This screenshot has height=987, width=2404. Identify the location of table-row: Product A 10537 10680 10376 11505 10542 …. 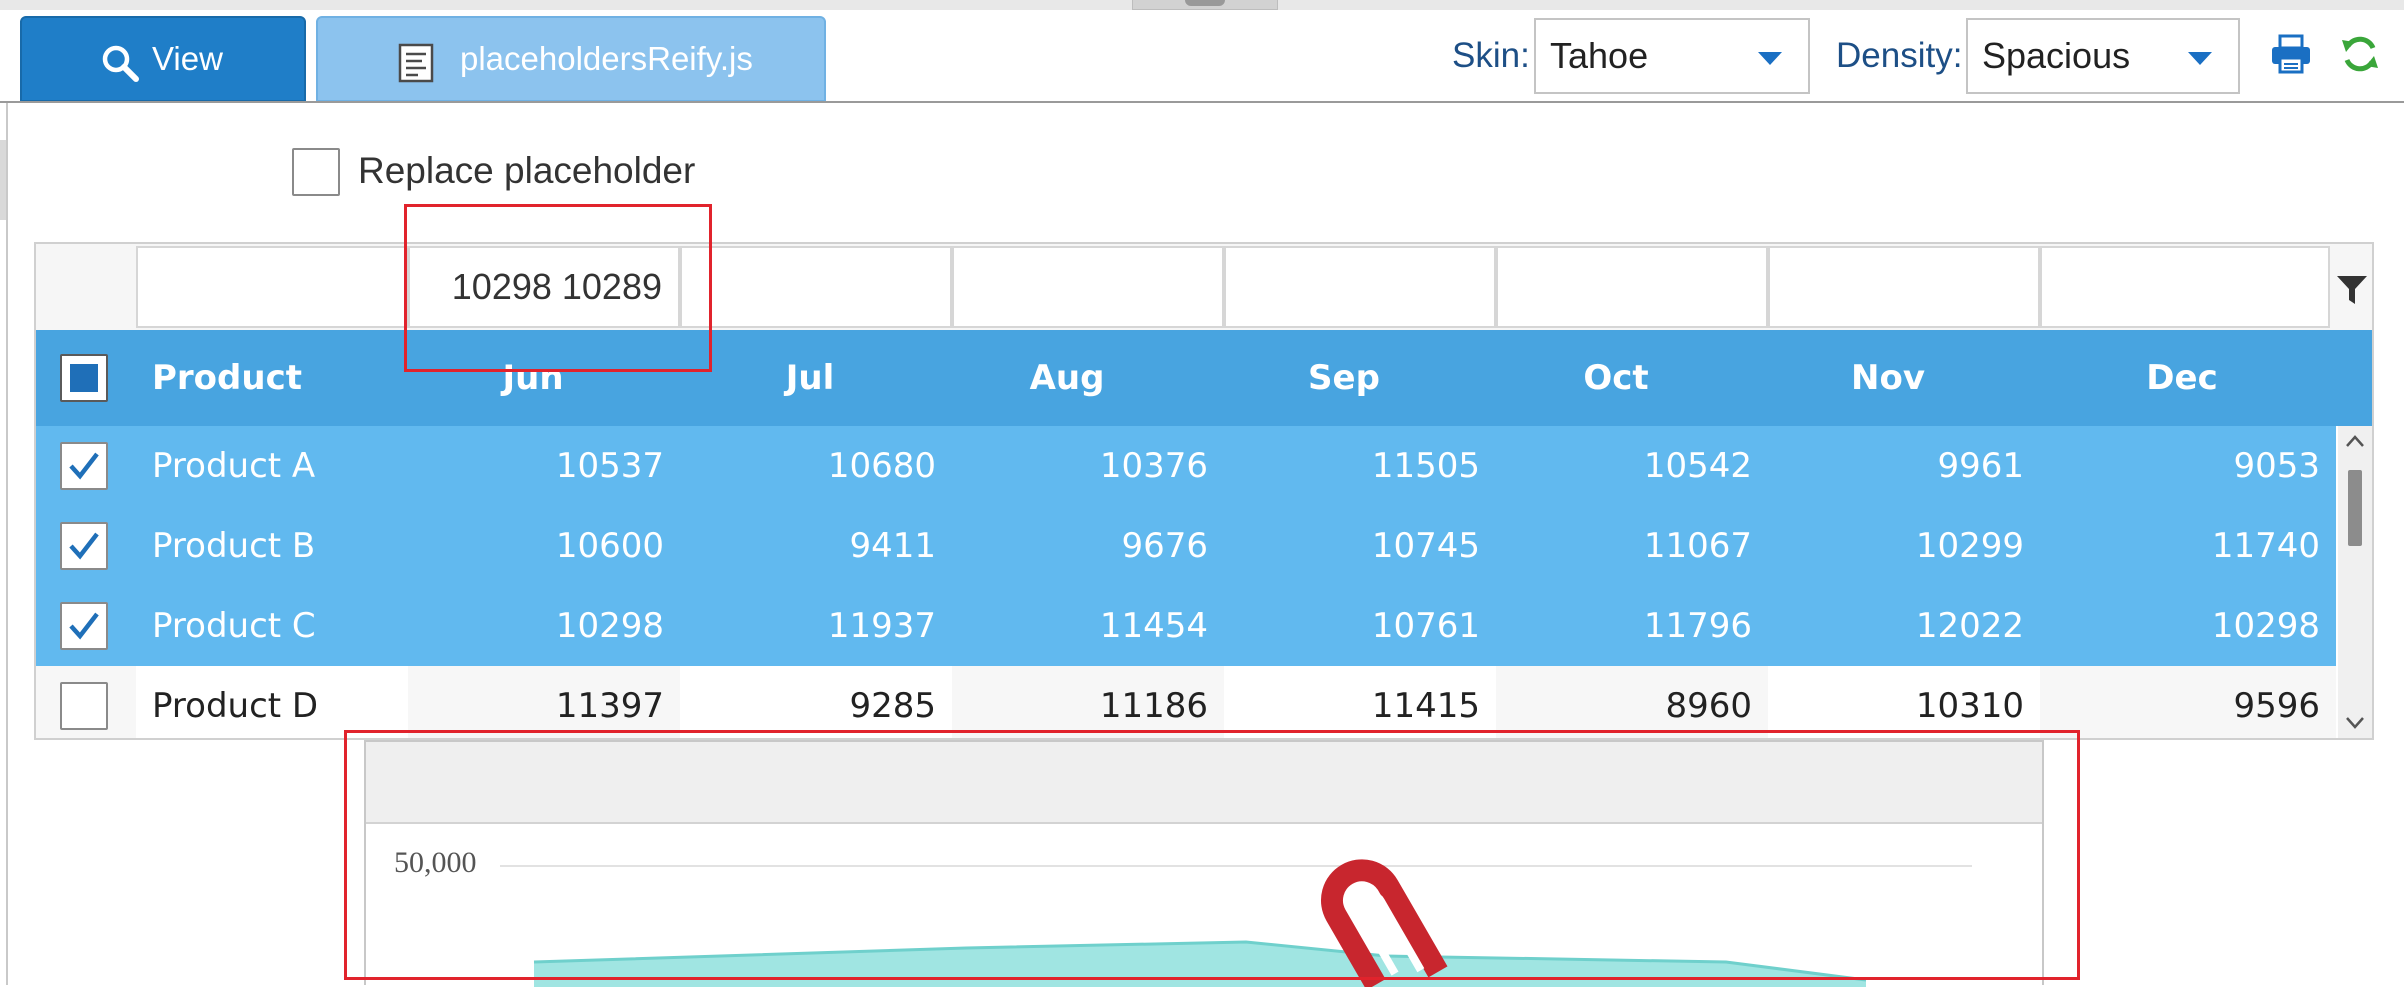
(1186, 466).